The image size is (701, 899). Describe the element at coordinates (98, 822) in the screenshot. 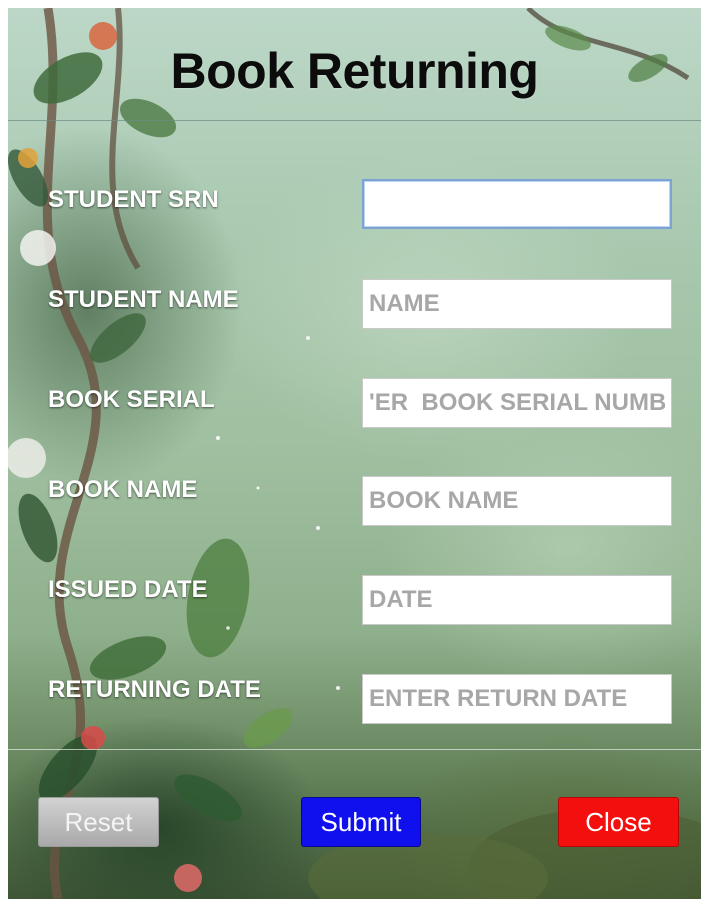

I see `reset-button: Reset` at that location.